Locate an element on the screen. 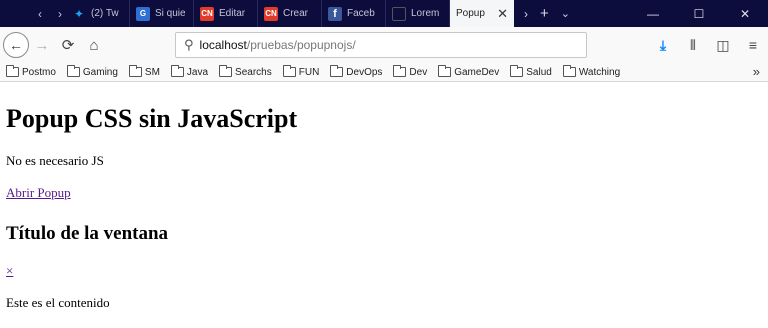  bookmark-folder-sm: SM is located at coordinates (144, 71).